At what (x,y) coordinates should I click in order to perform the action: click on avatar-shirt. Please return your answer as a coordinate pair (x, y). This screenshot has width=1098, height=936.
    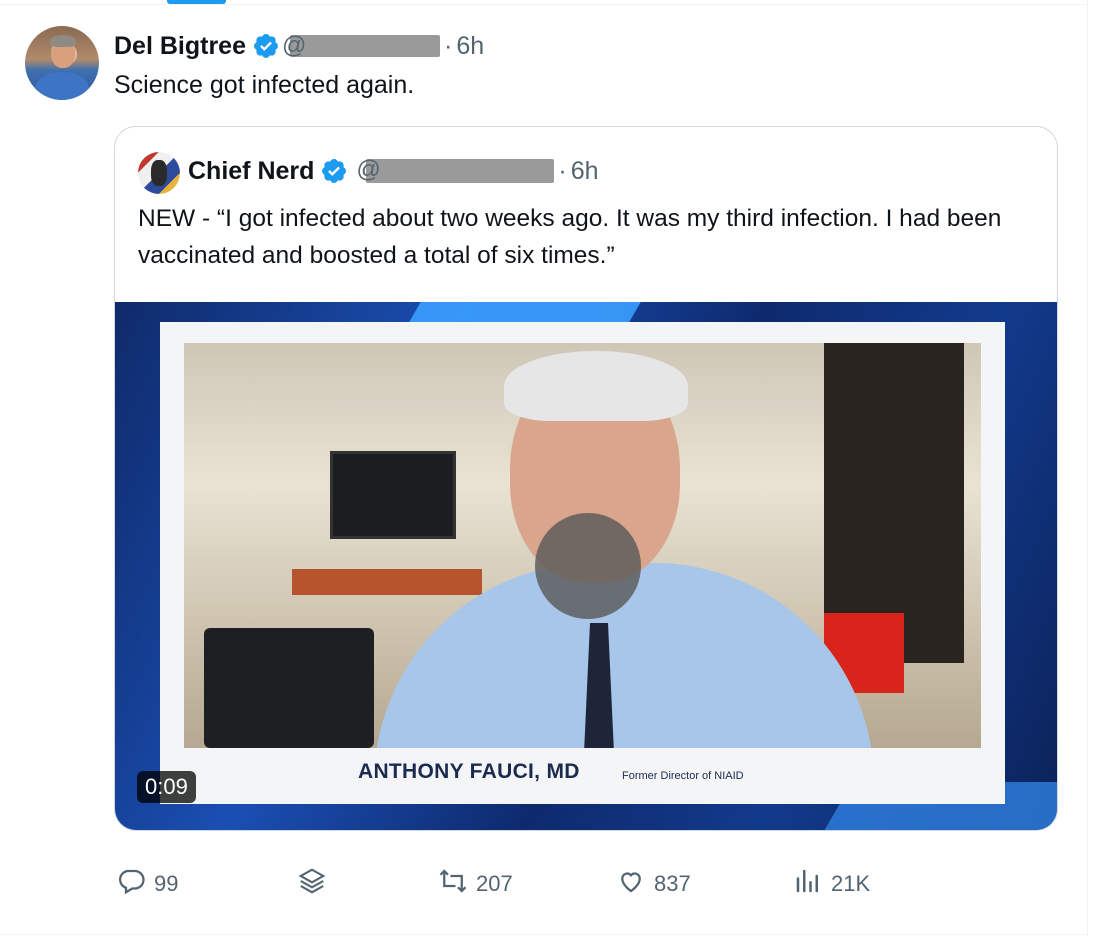
    Looking at the image, I should click on (62, 86).